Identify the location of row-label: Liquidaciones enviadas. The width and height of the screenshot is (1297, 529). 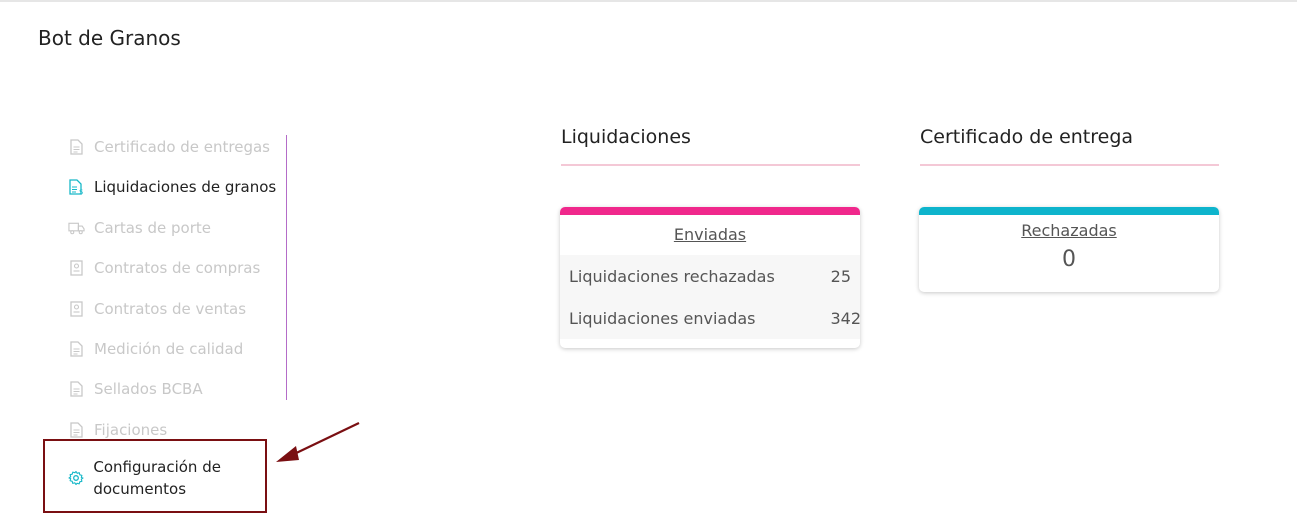
(662, 318).